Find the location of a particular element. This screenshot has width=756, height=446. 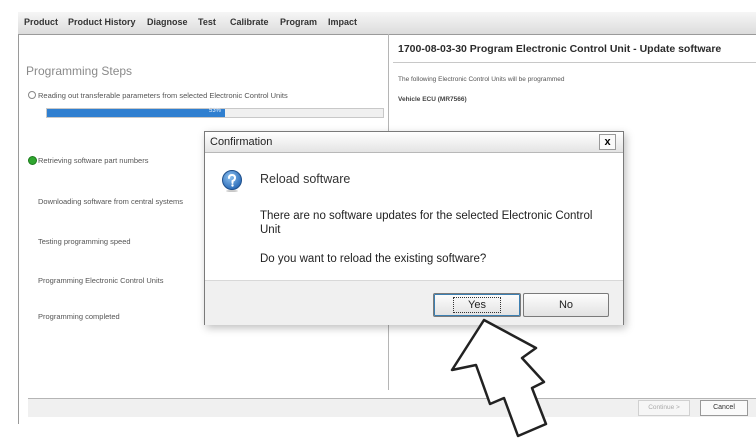

tab-product: Product is located at coordinates (41, 22).